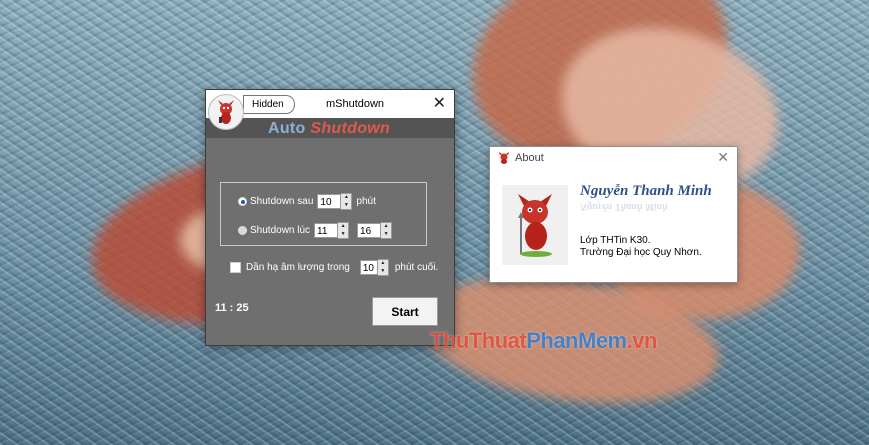 This screenshot has height=445, width=869. What do you see at coordinates (615, 240) in the screenshot?
I see `class-line: Lớp THTin K30.` at bounding box center [615, 240].